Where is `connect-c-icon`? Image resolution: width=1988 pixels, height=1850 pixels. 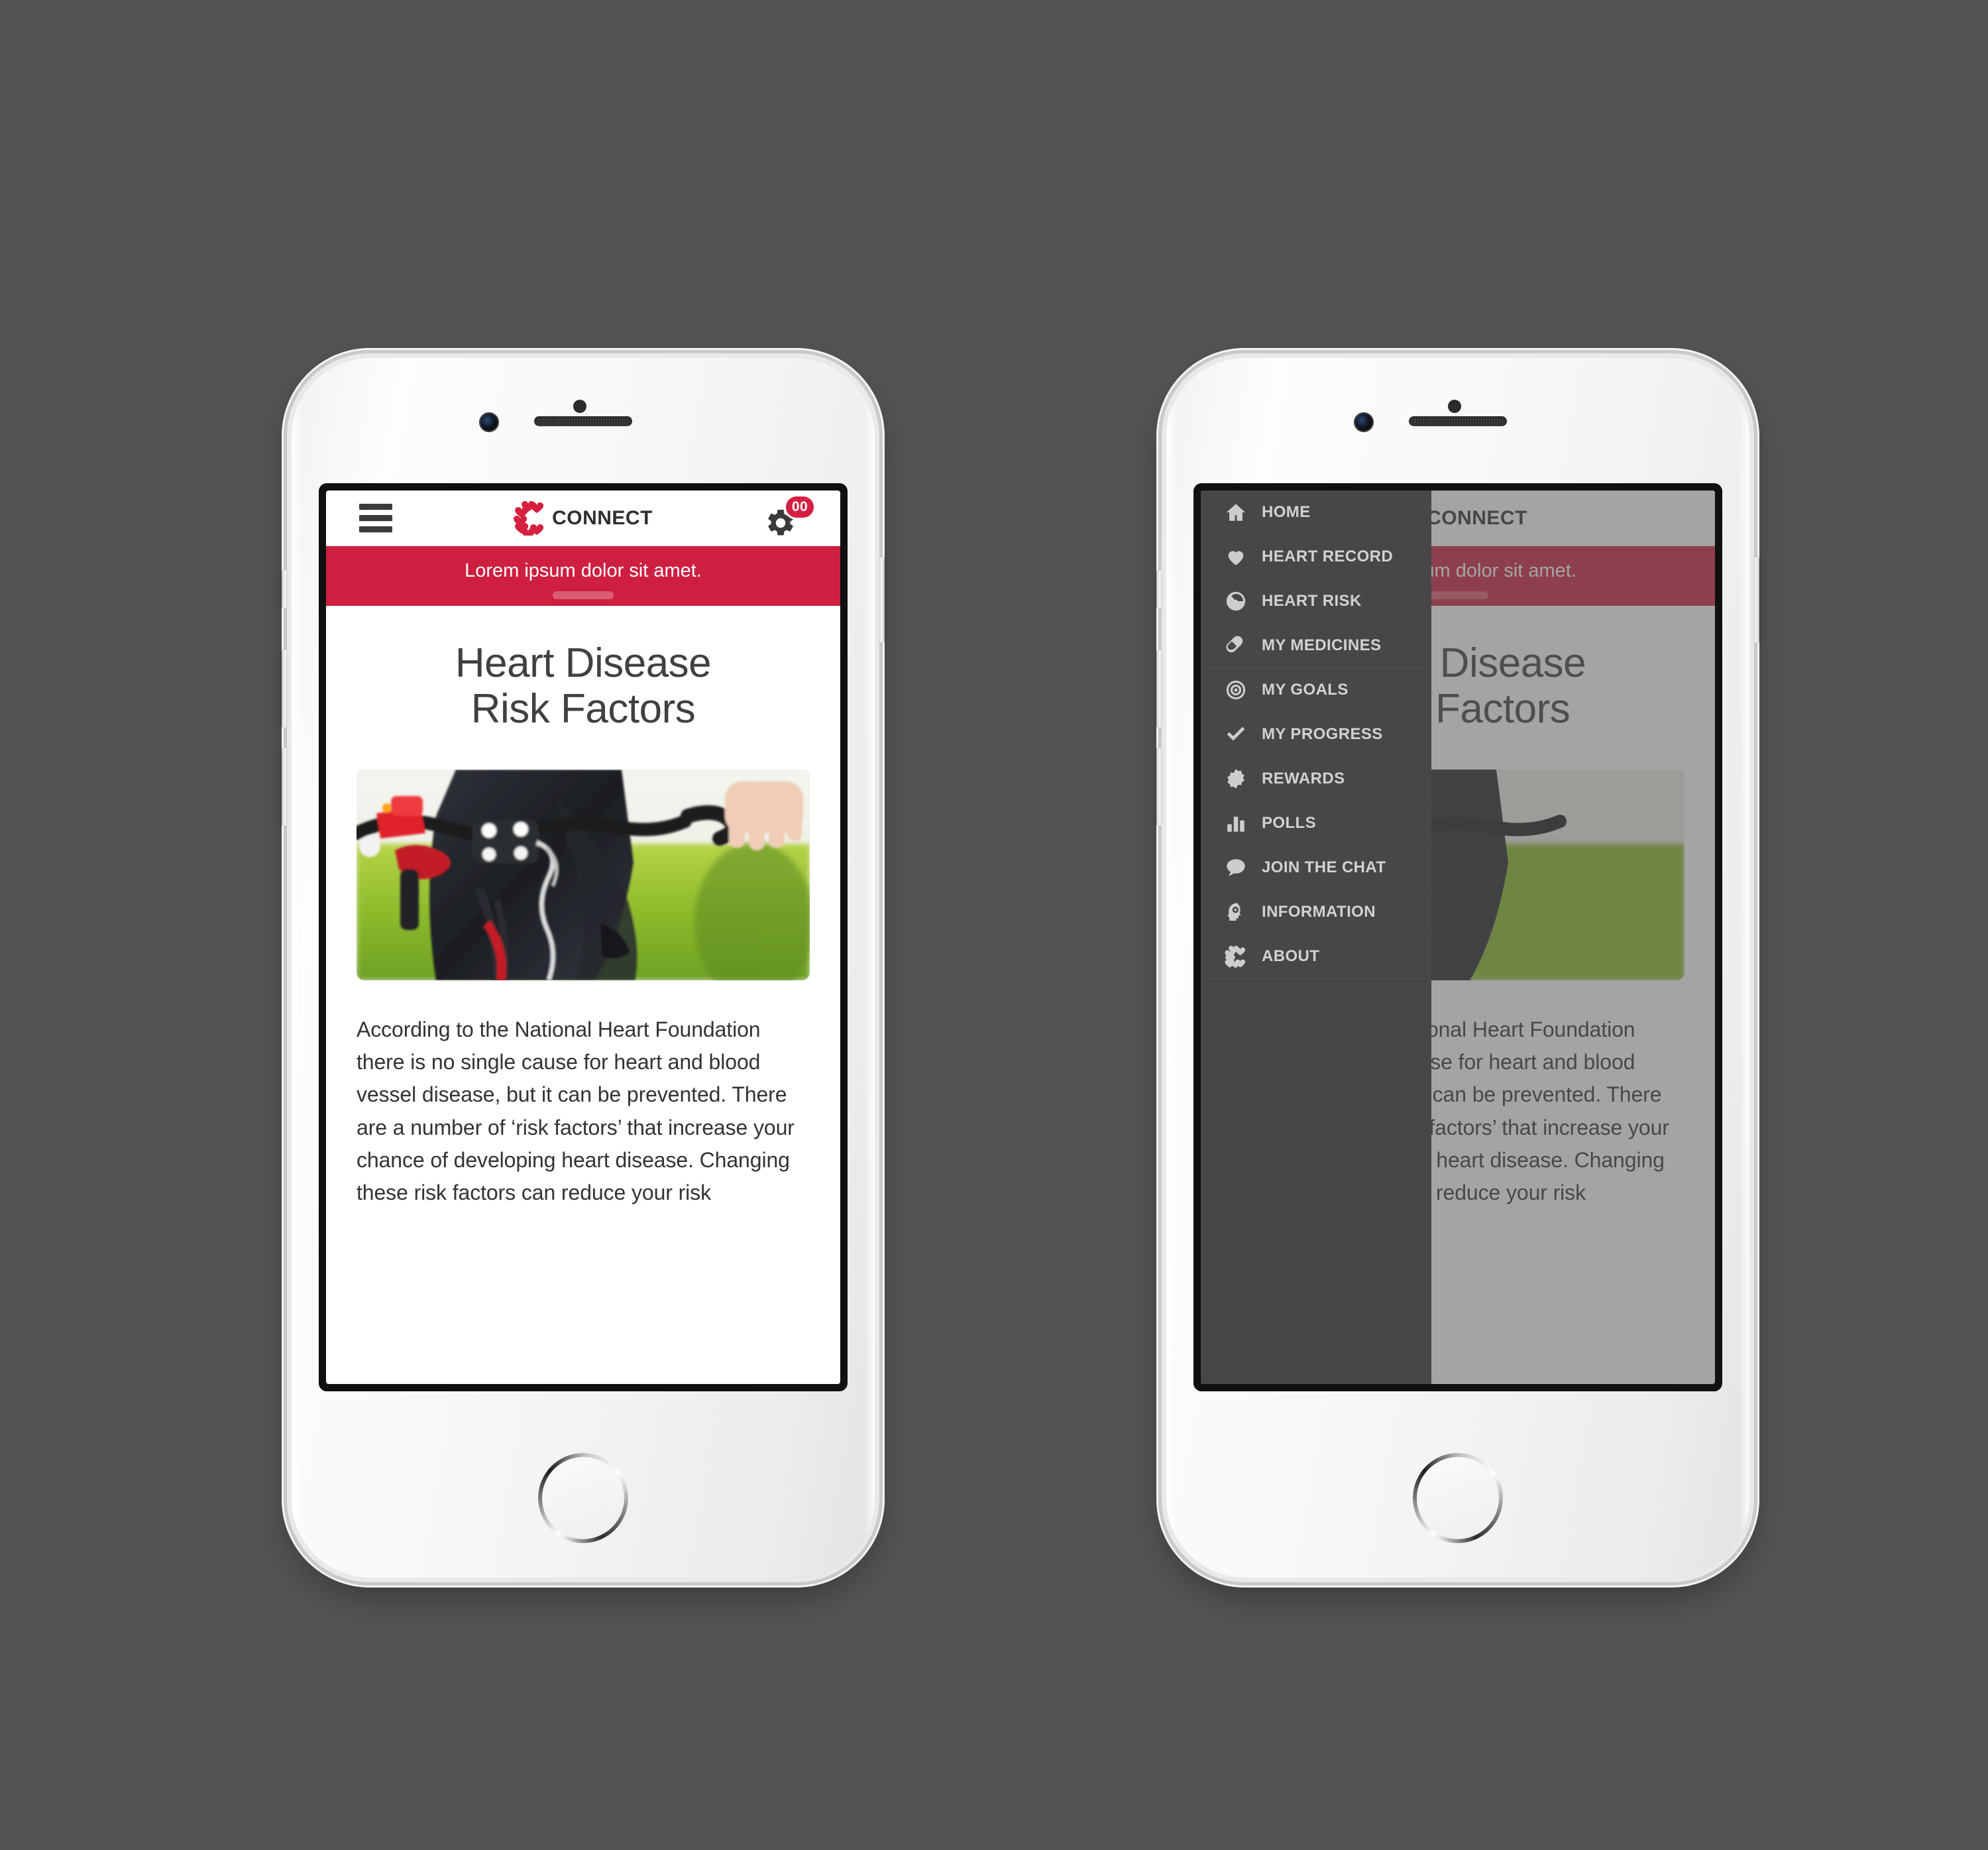
connect-c-icon is located at coordinates (1235, 956).